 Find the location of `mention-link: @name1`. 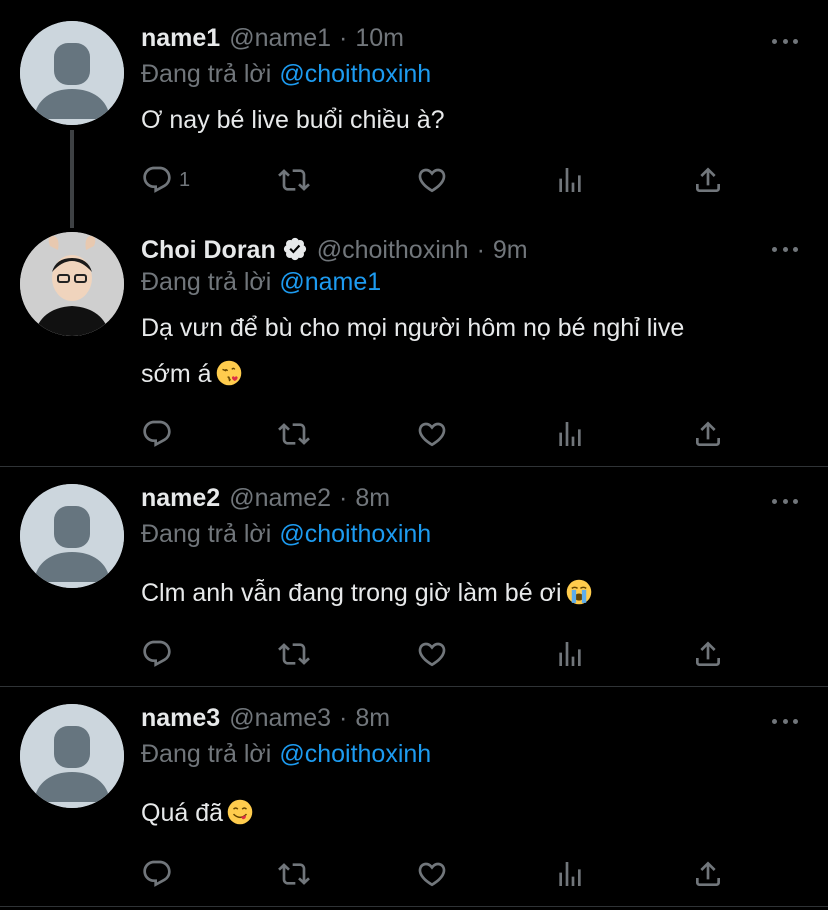

mention-link: @name1 is located at coordinates (330, 282).